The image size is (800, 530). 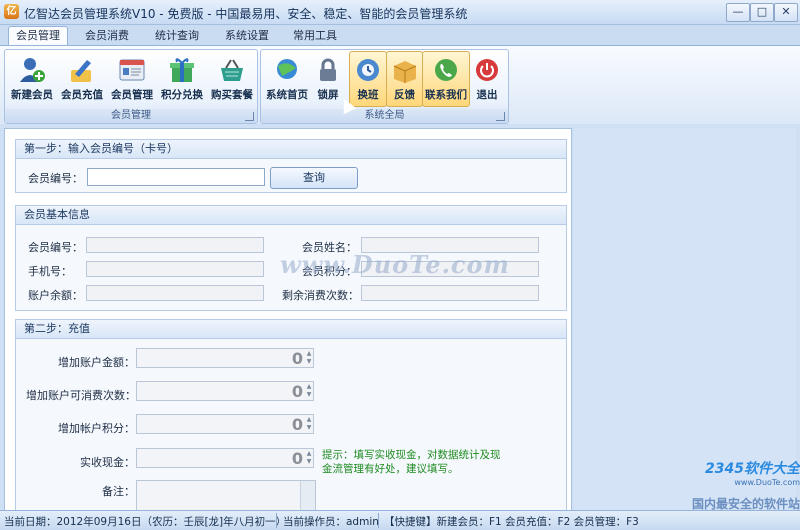 What do you see at coordinates (384, 116) in the screenshot?
I see `ribbon-group-system-label: 系统全局` at bounding box center [384, 116].